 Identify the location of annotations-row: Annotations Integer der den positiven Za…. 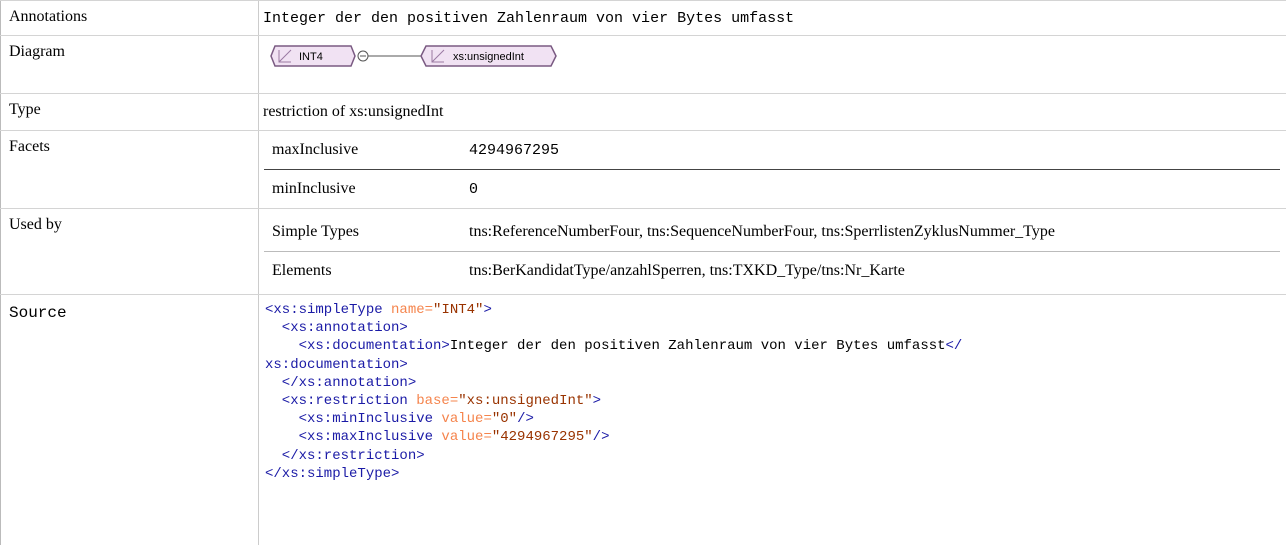
(643, 18).